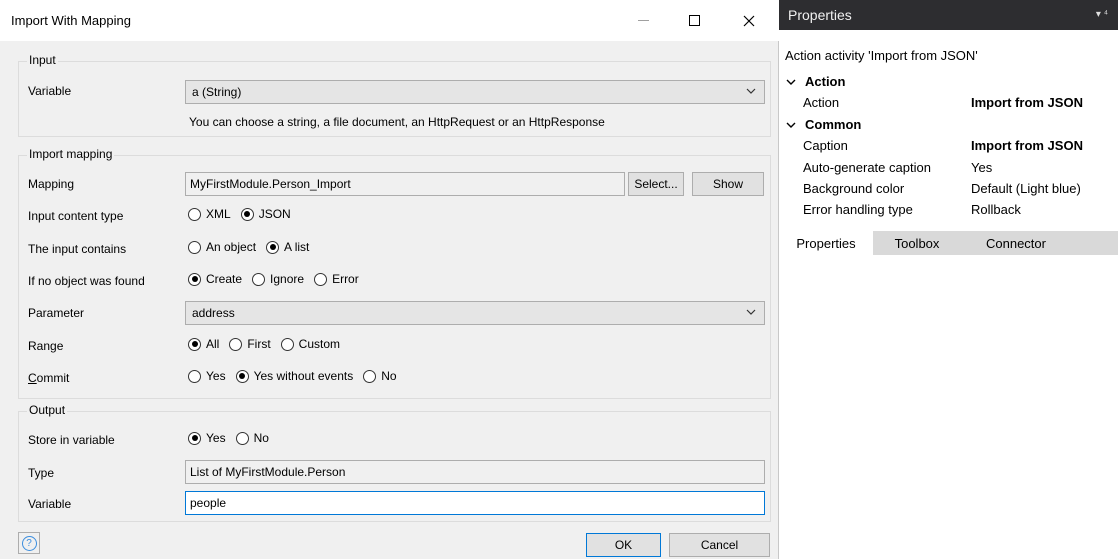 This screenshot has width=1118, height=559. I want to click on minimize-button, so click(643, 20).